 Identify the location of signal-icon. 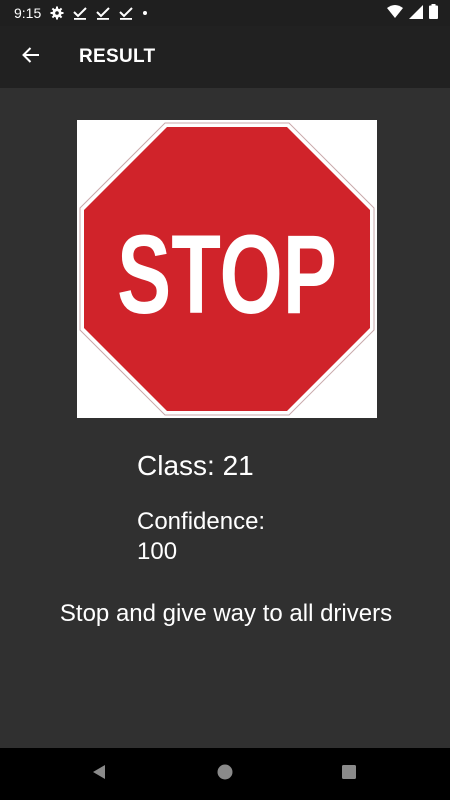
(416, 13).